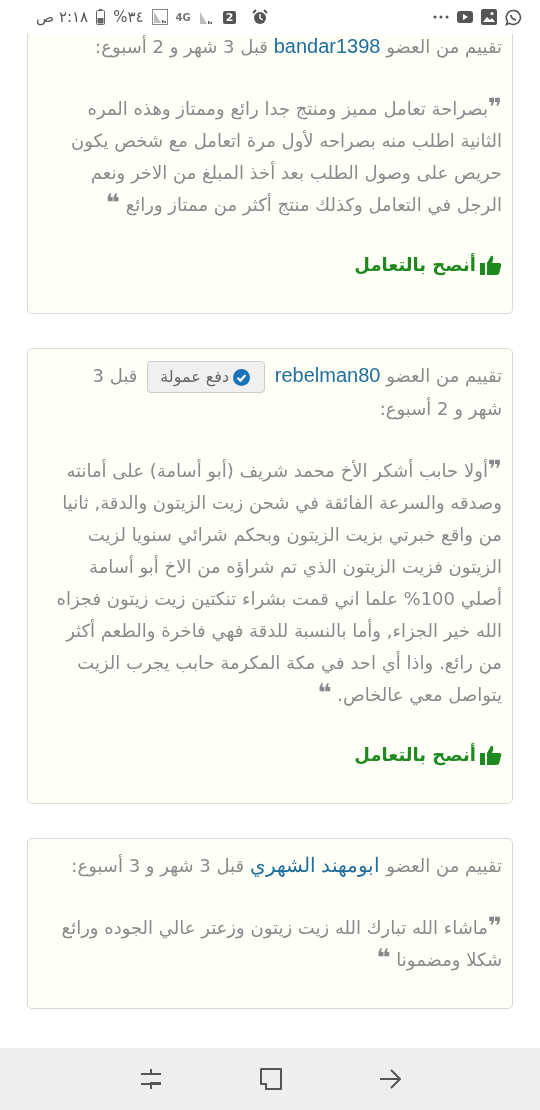 The width and height of the screenshot is (540, 1110). I want to click on more-icon, so click(441, 17).